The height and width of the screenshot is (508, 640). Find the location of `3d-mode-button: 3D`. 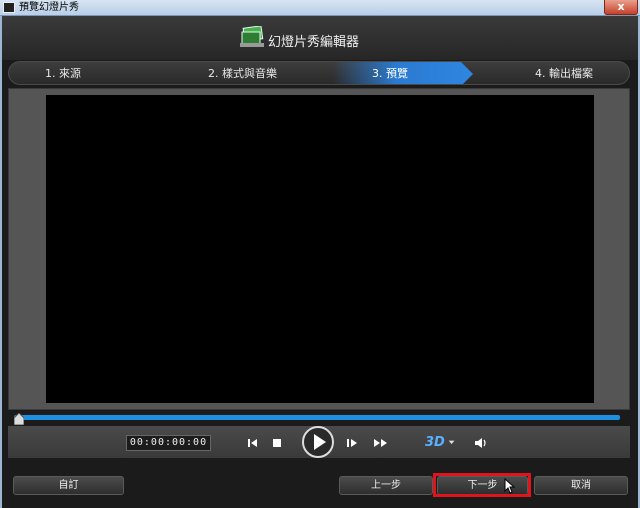

3d-mode-button: 3D is located at coordinates (440, 442).